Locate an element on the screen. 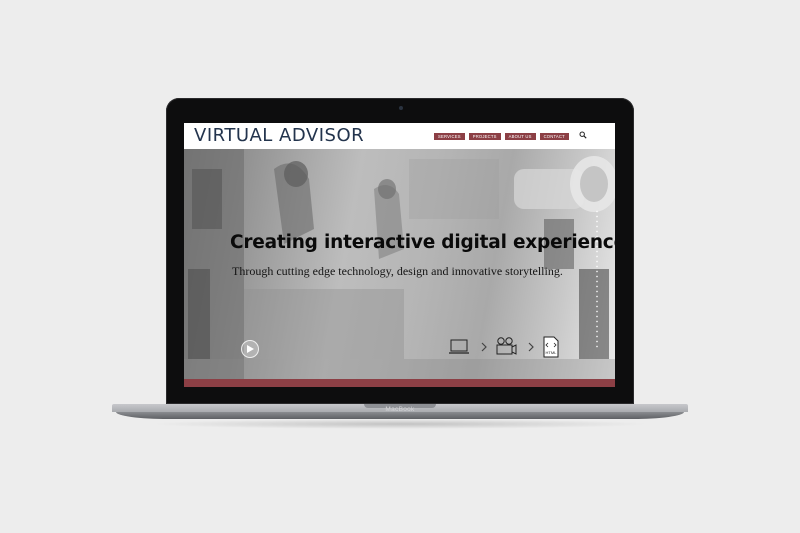 This screenshot has height=533, width=800. nav-about-us: ABOUT US is located at coordinates (520, 136).